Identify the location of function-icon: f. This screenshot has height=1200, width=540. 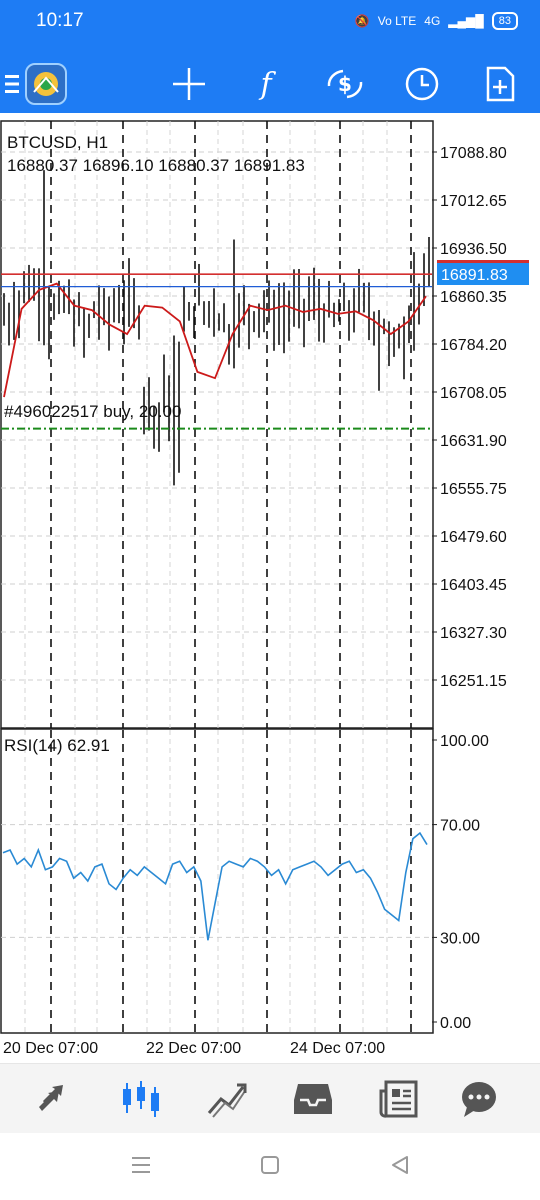
(266, 84).